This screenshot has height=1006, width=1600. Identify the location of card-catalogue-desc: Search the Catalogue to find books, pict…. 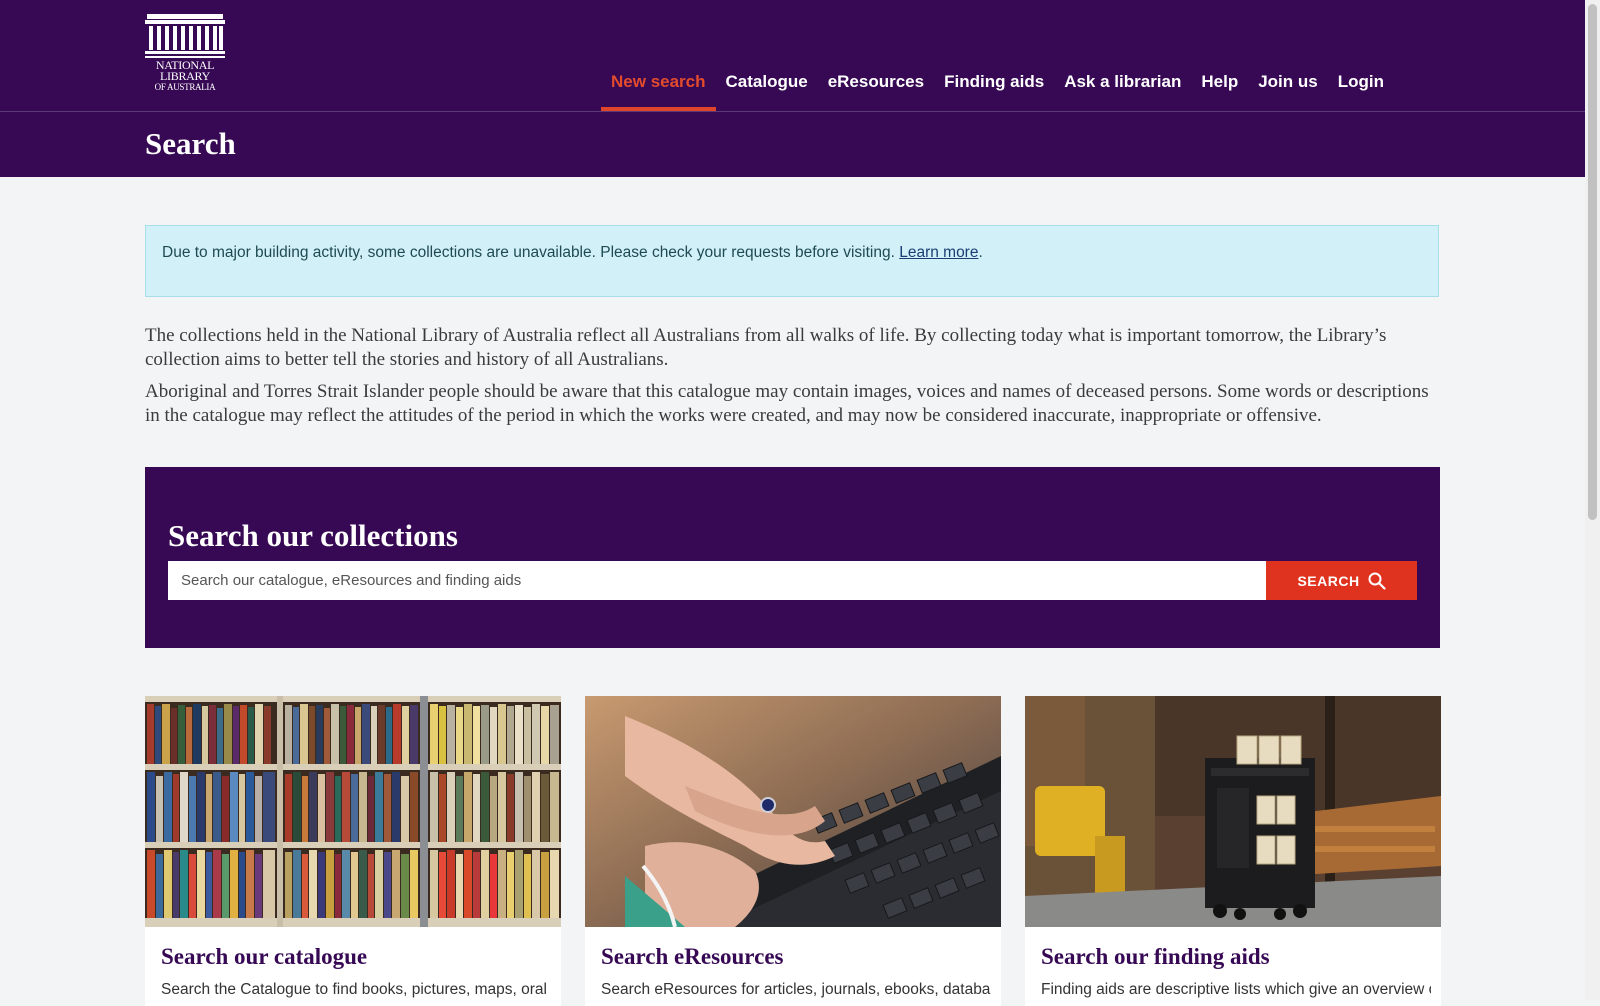
(354, 989).